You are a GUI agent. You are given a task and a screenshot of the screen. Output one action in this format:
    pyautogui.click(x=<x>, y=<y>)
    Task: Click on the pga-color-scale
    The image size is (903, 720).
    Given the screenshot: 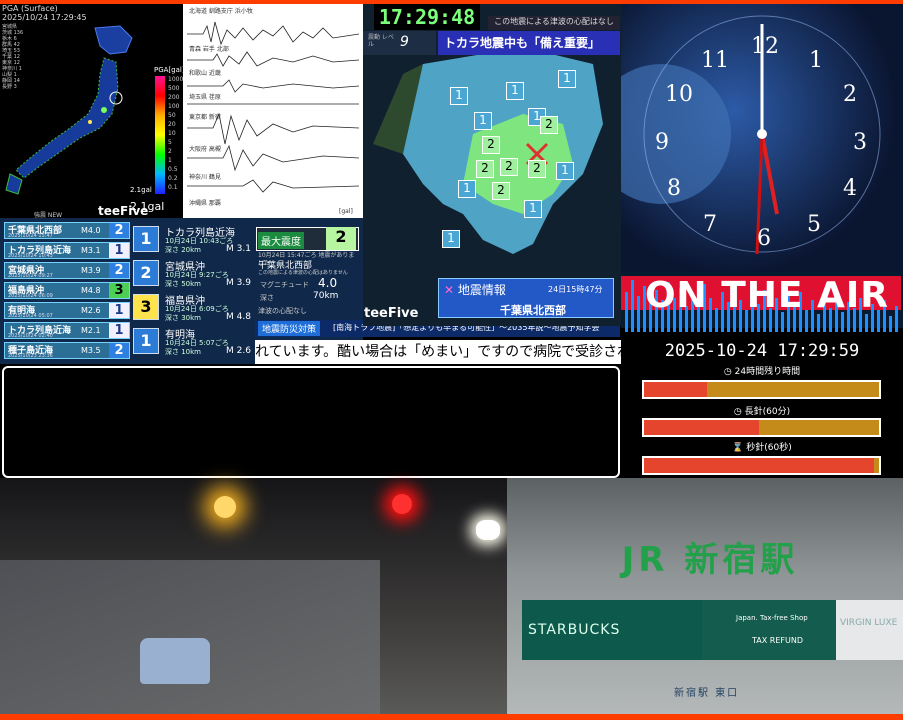 What is the action you would take?
    pyautogui.click(x=160, y=135)
    